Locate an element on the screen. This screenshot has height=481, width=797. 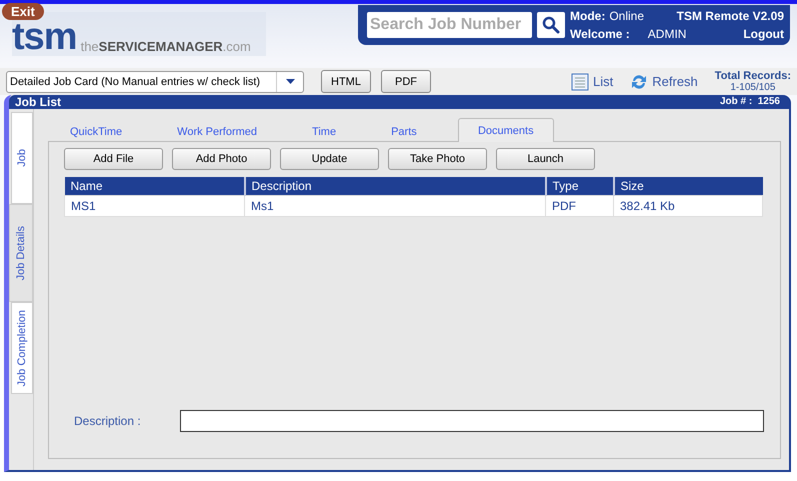
mode-value: Online is located at coordinates (626, 16).